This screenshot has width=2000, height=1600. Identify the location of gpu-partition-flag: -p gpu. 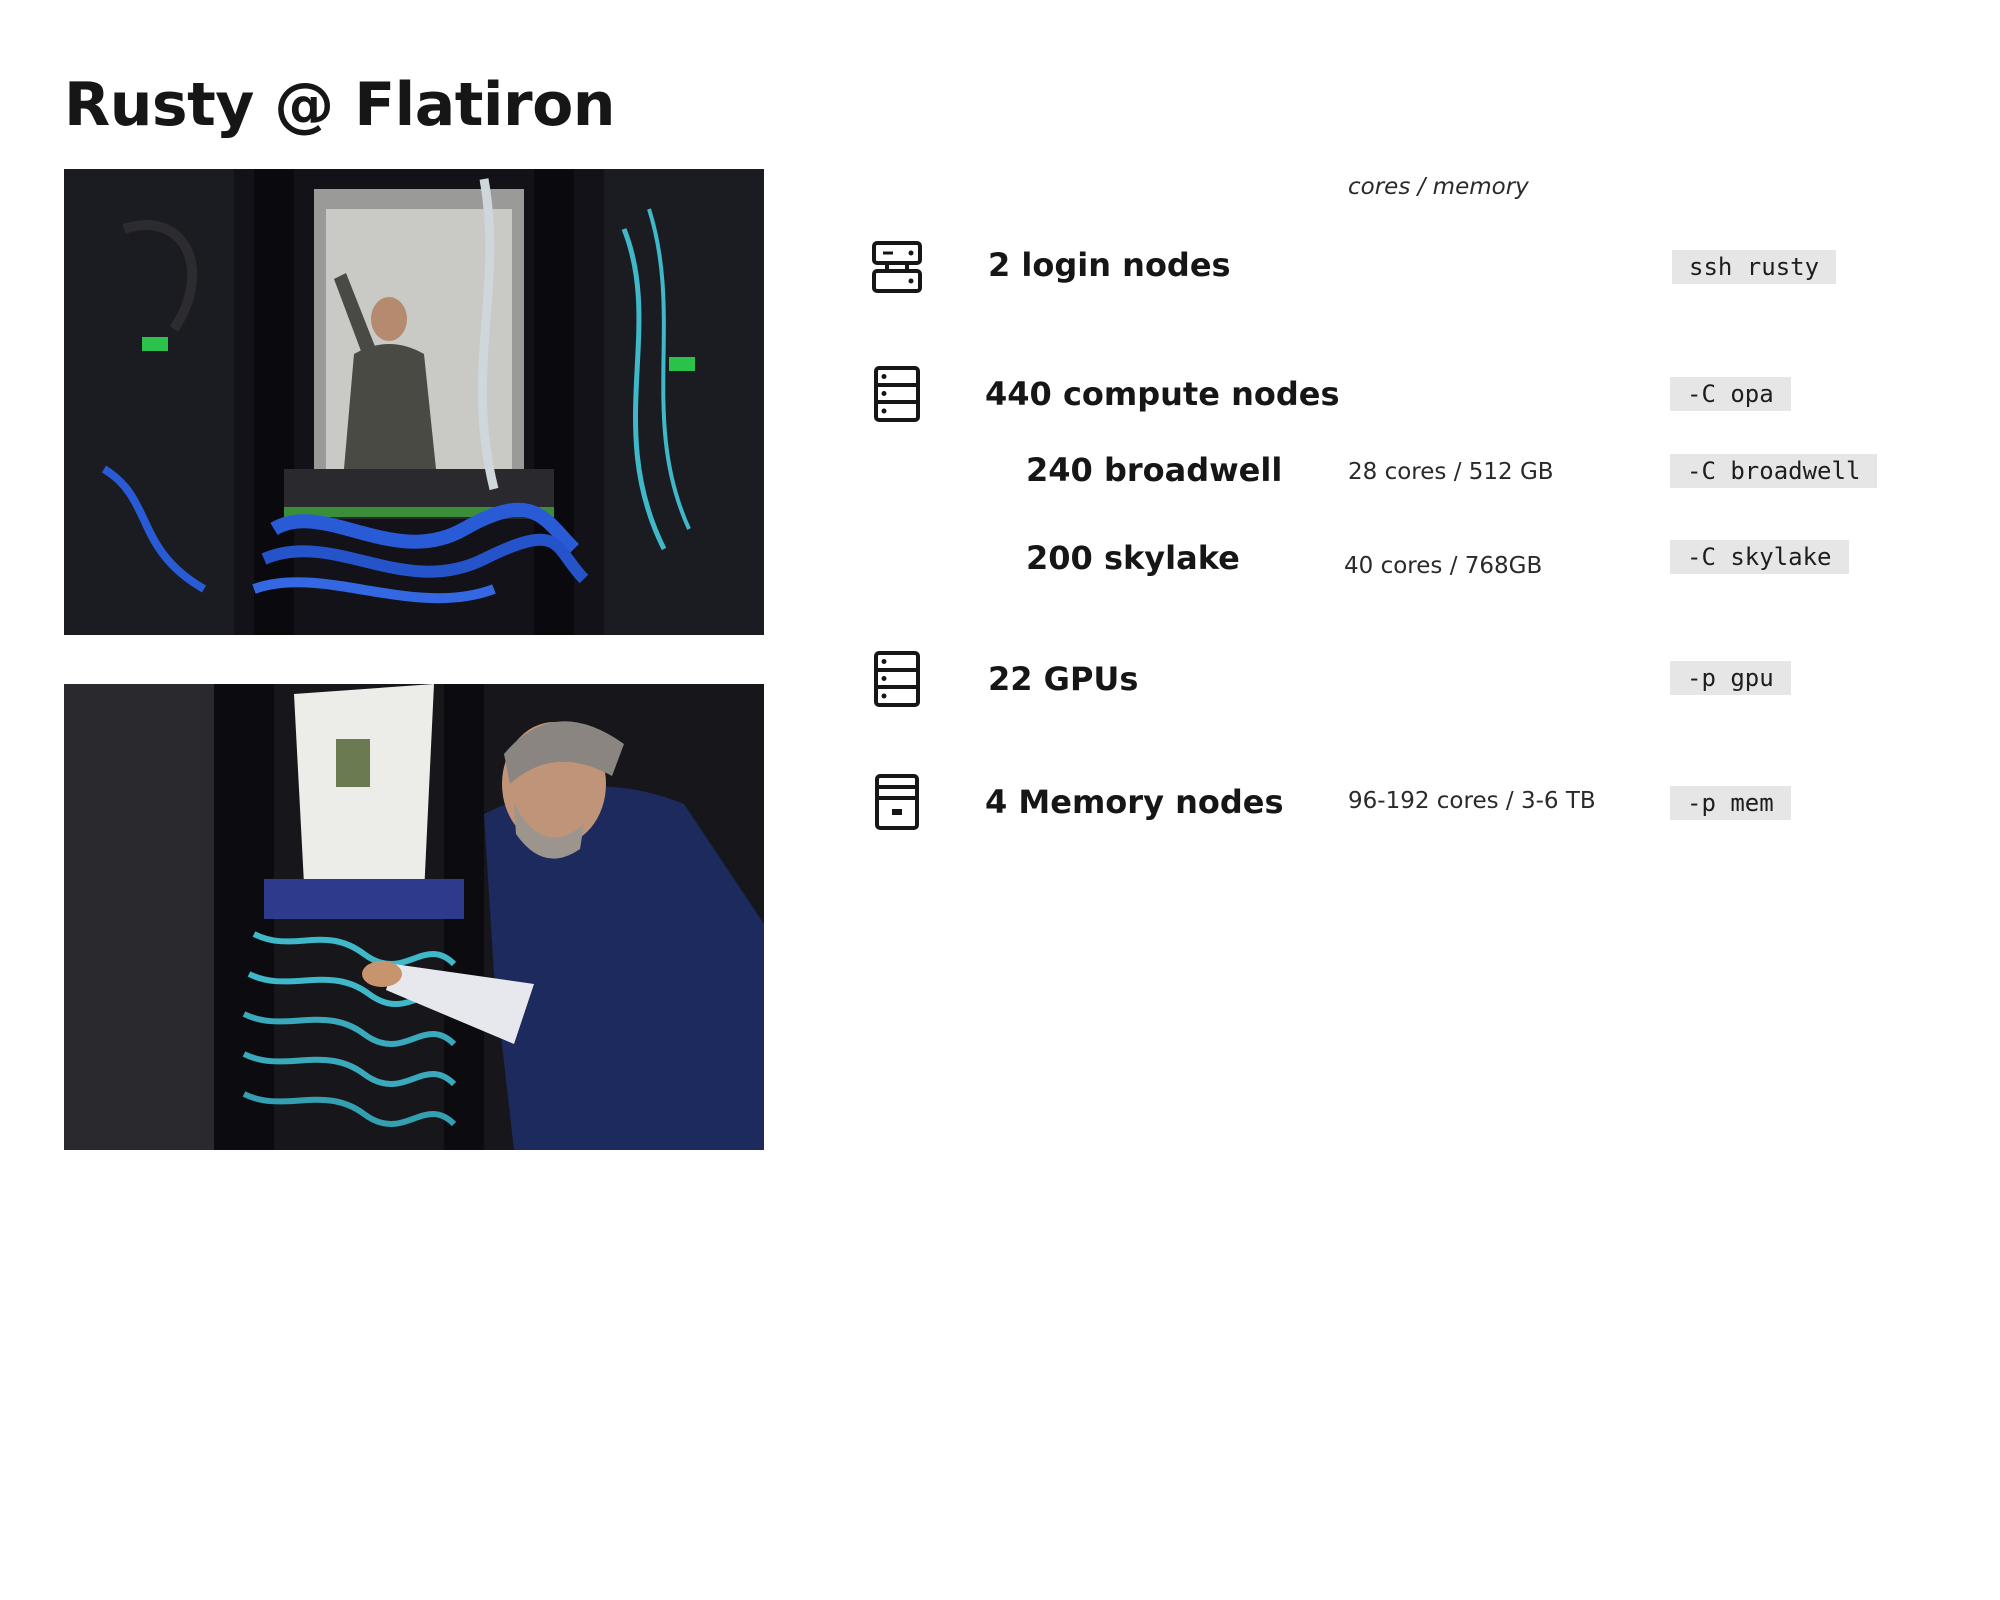
(1730, 678).